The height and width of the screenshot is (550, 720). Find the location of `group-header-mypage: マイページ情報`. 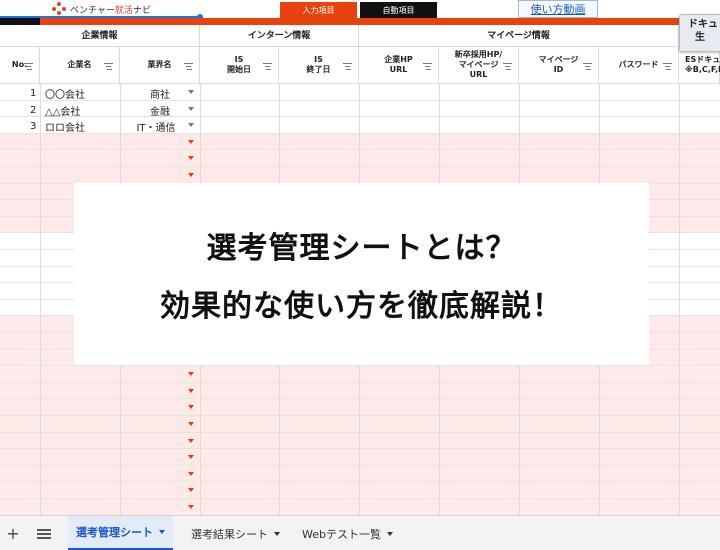

group-header-mypage: マイページ情報 is located at coordinates (519, 36).